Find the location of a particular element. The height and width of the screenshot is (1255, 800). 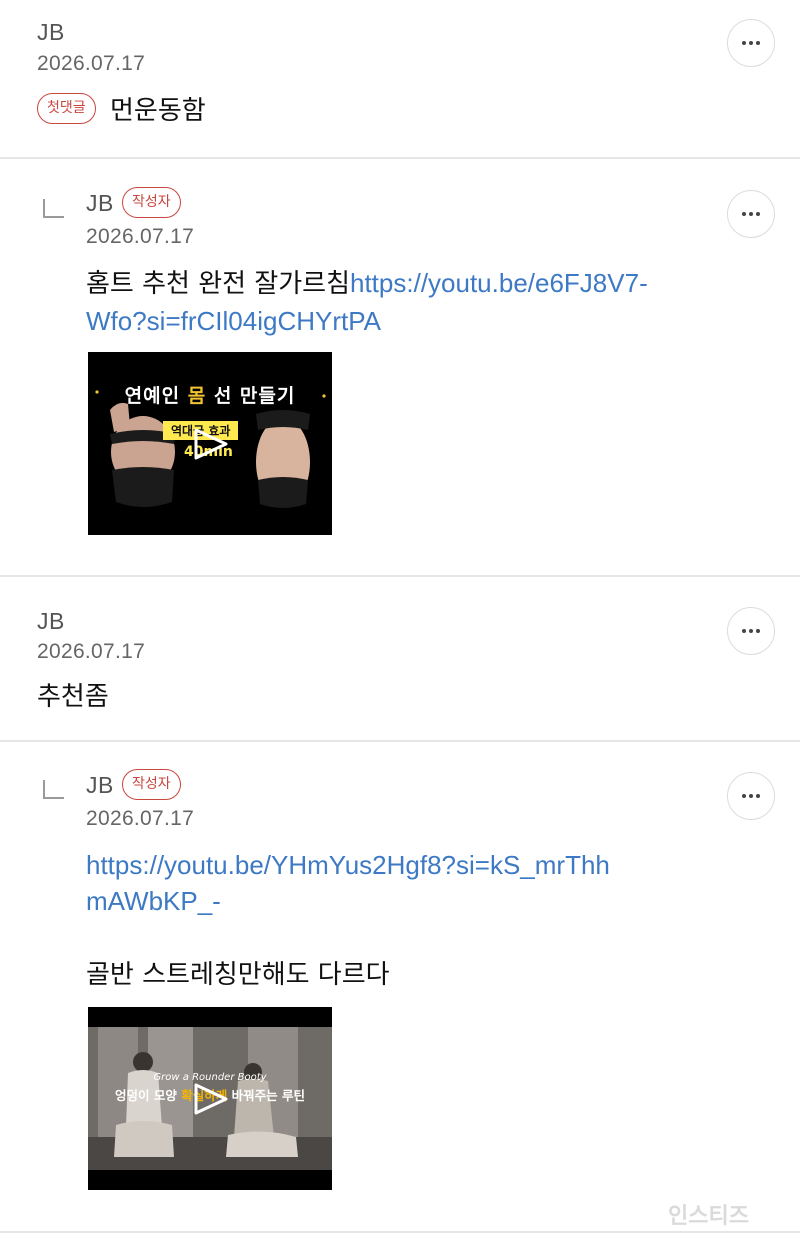

video-thumbnail: 연예인 몸 선 만들기 역대급 효과 40min is located at coordinates (210, 443).